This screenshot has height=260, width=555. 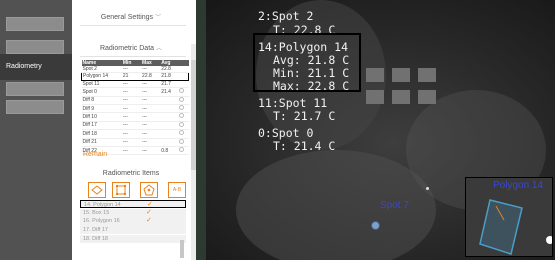 What do you see at coordinates (131, 76) in the screenshot?
I see `cell-min: 21` at bounding box center [131, 76].